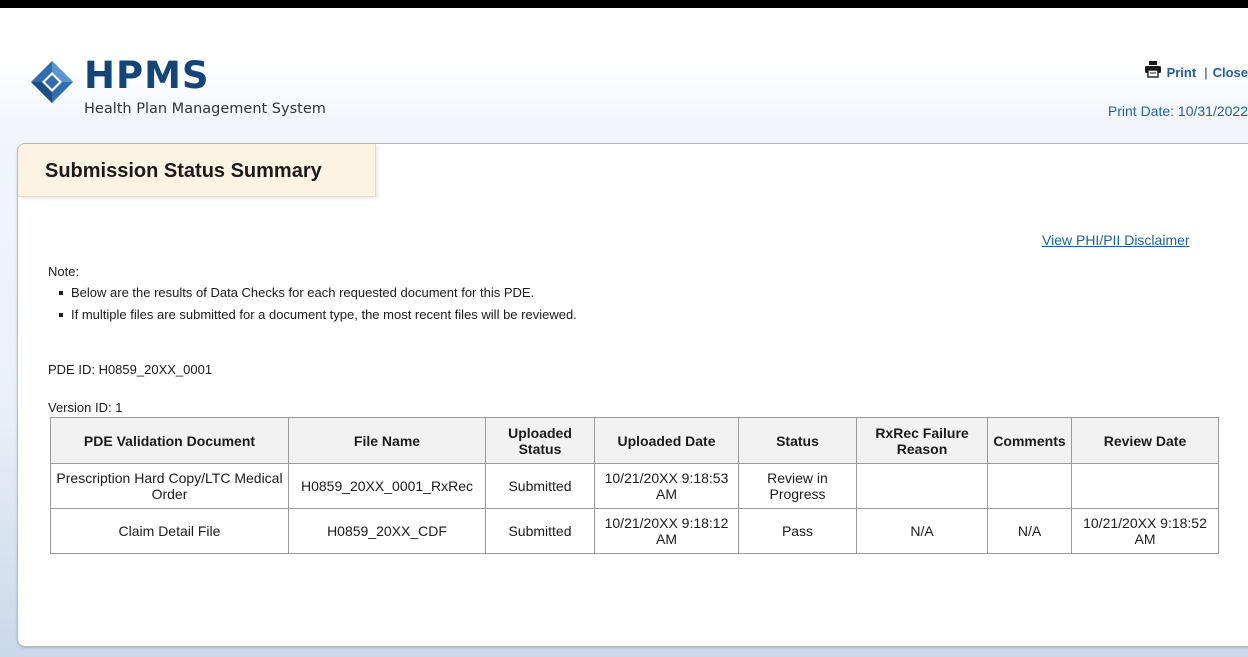 This screenshot has height=657, width=1248. What do you see at coordinates (624, 4) in the screenshot?
I see `top-bar` at bounding box center [624, 4].